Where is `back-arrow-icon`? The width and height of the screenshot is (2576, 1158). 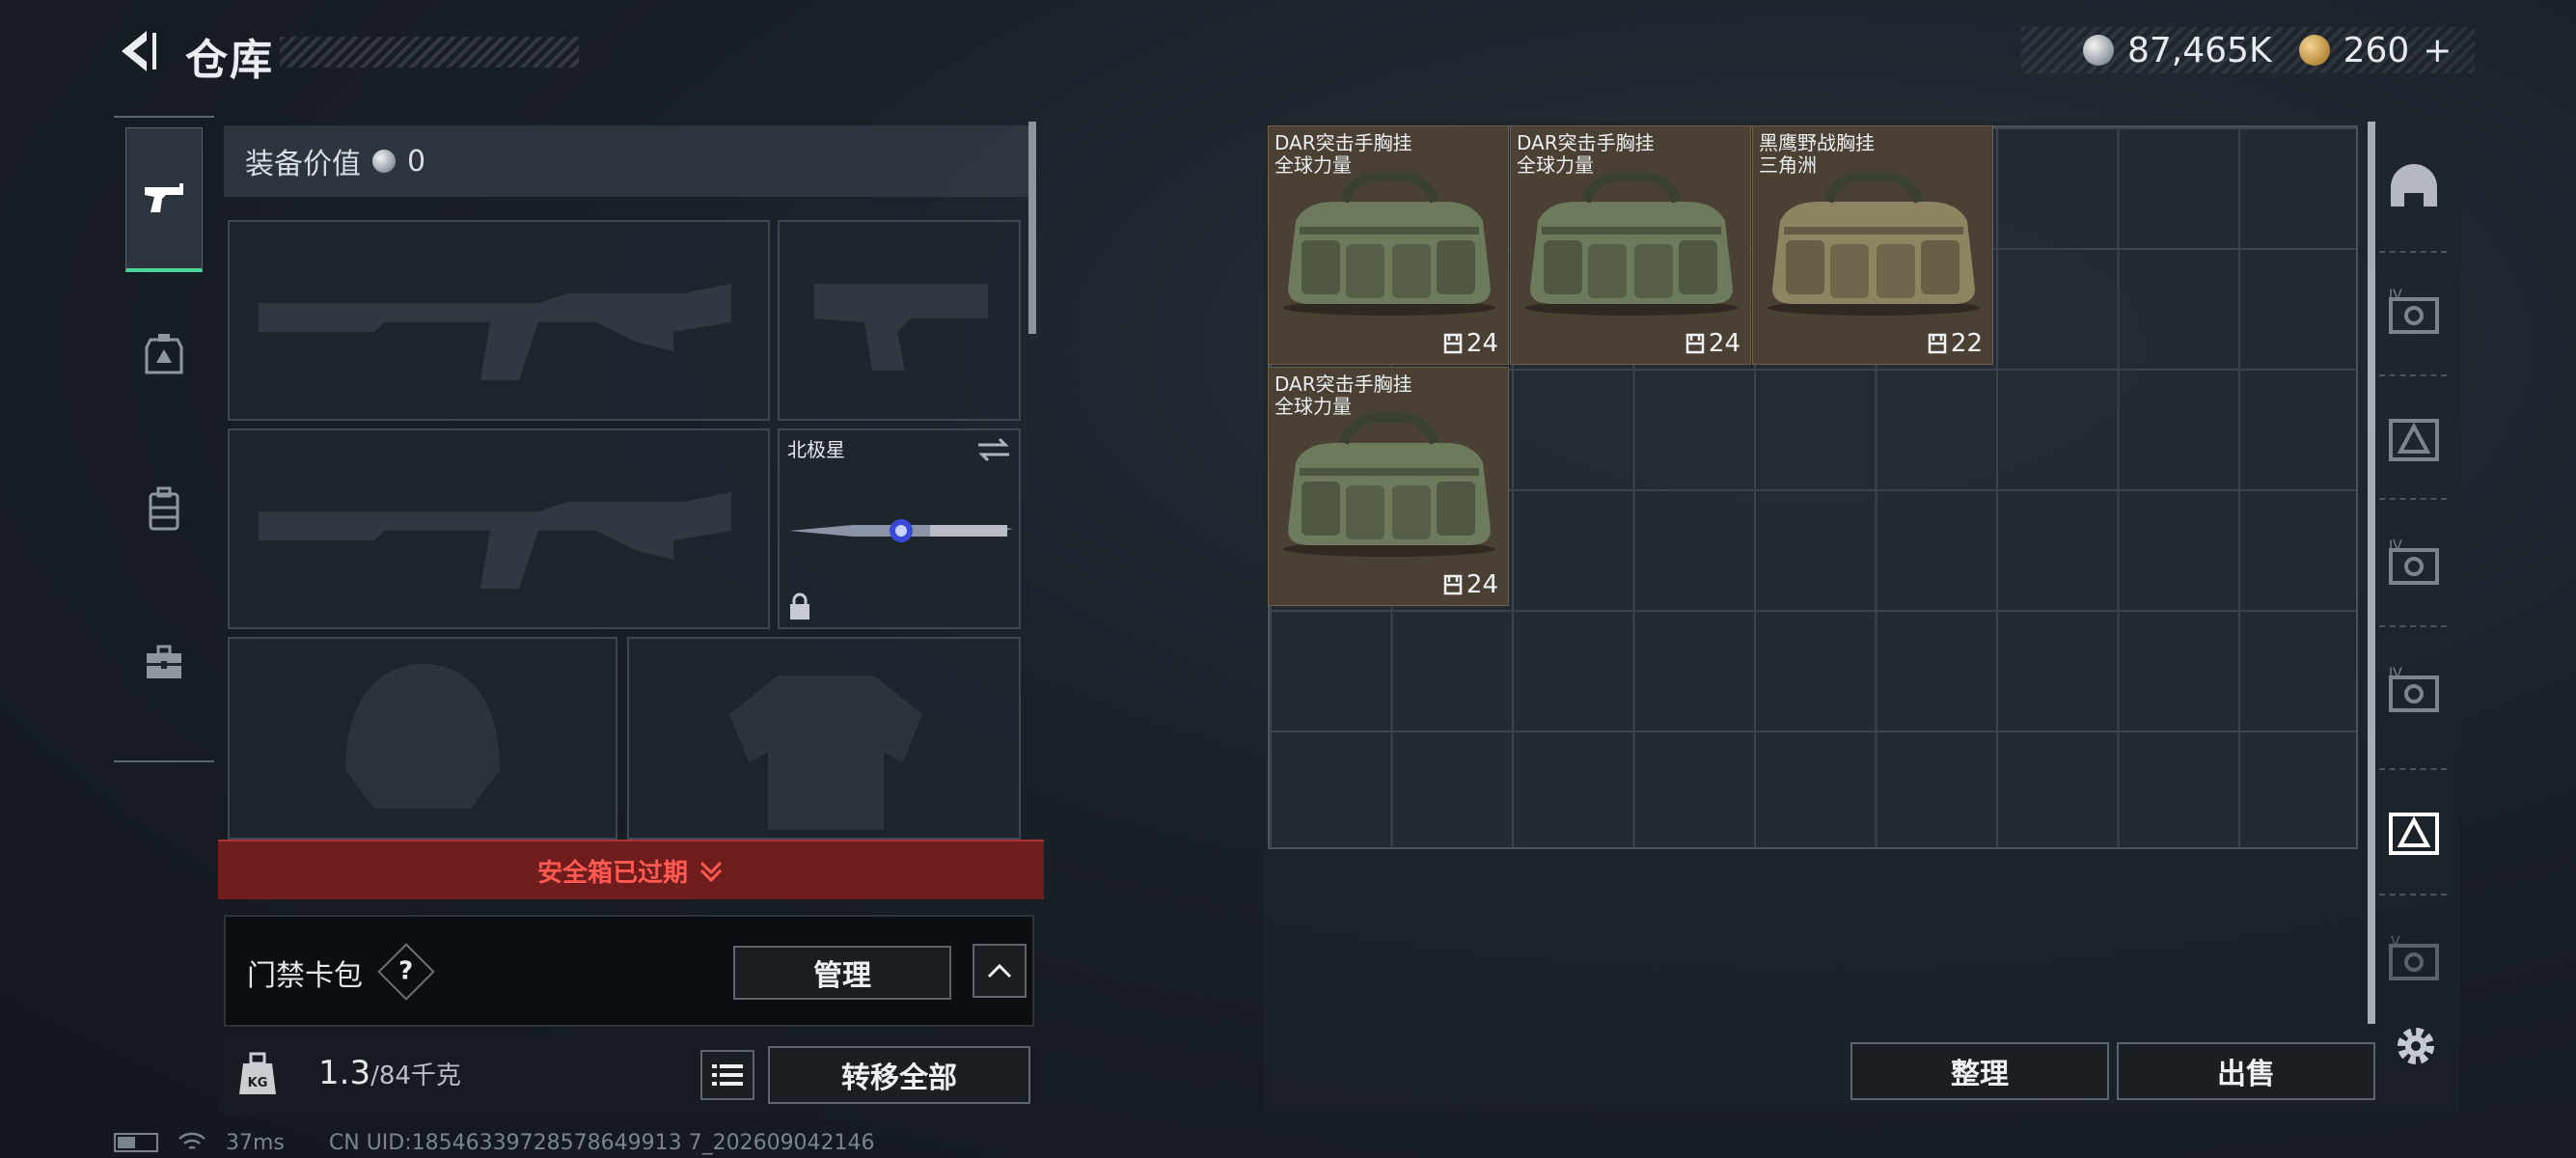
back-arrow-icon is located at coordinates (139, 51).